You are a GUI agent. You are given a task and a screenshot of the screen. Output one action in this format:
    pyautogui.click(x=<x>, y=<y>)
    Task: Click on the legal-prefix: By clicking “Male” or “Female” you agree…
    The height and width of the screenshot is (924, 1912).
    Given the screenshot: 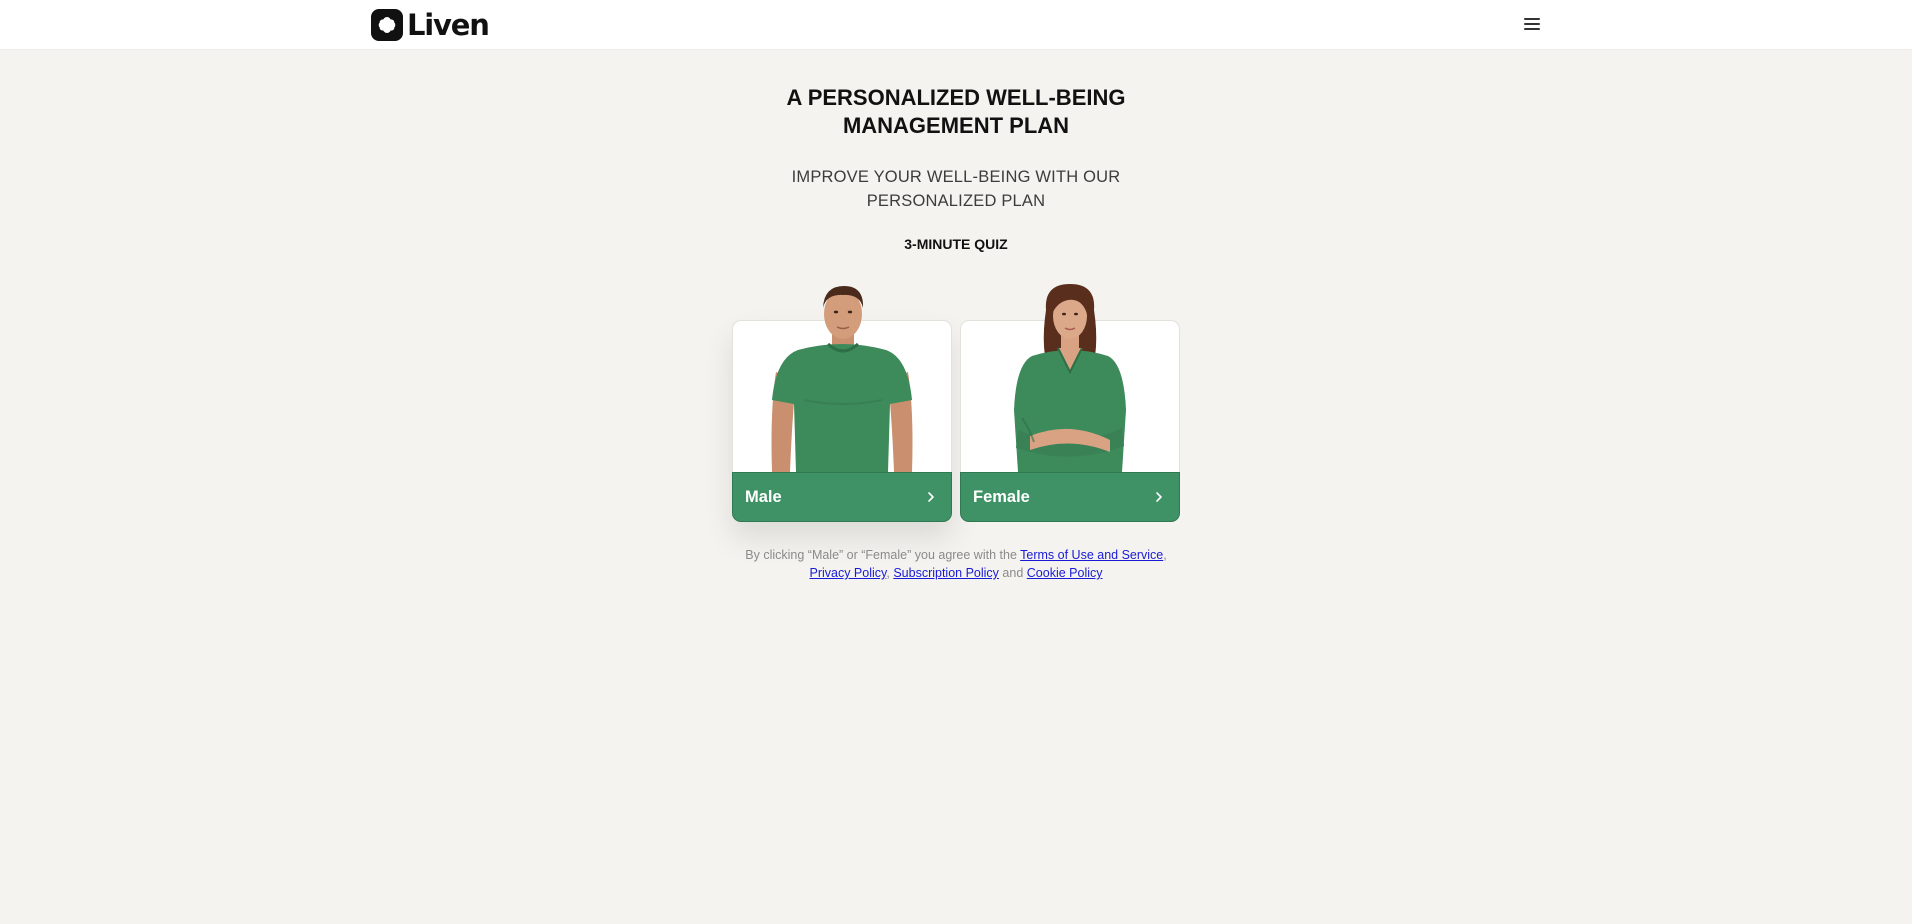 What is the action you would take?
    pyautogui.click(x=881, y=555)
    